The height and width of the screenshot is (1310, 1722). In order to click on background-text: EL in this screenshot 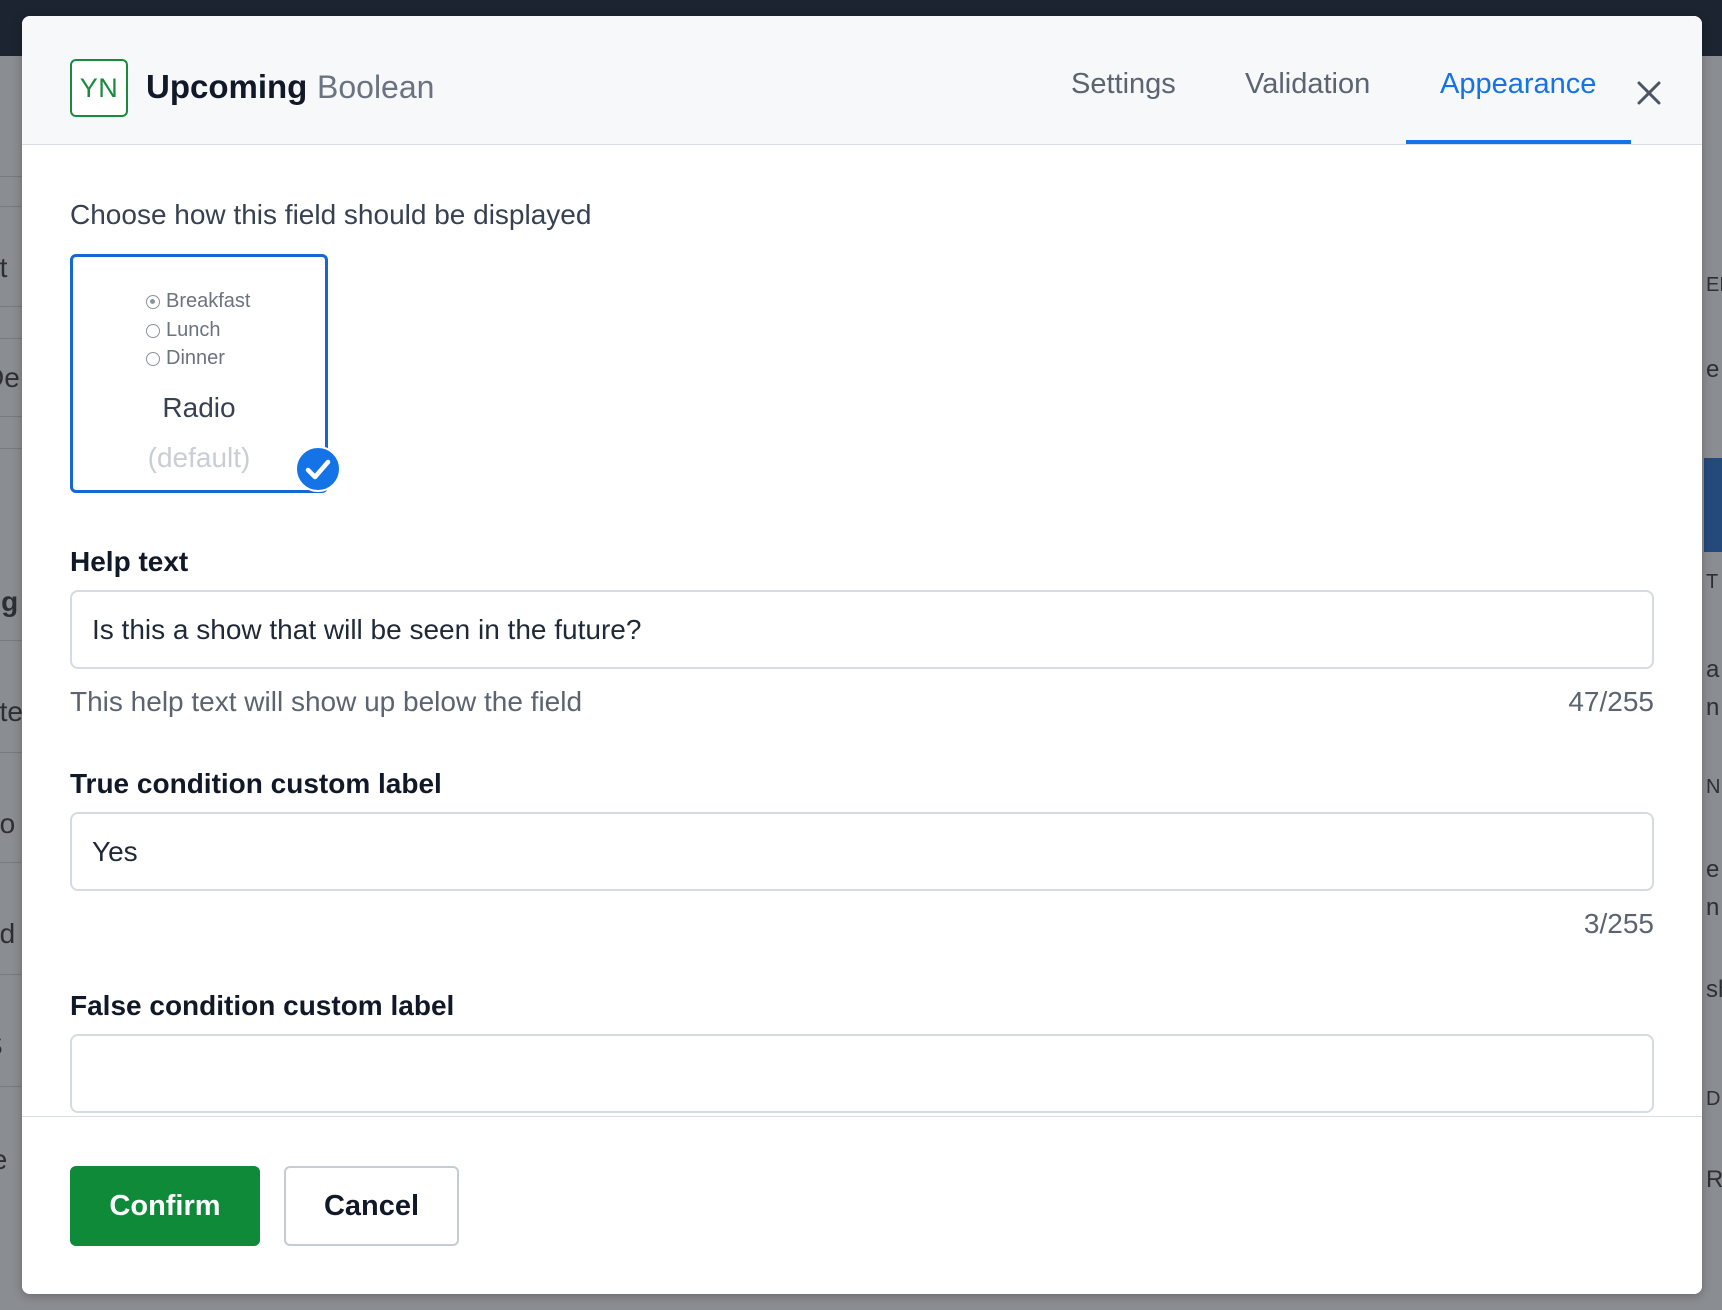, I will do `click(1714, 285)`.